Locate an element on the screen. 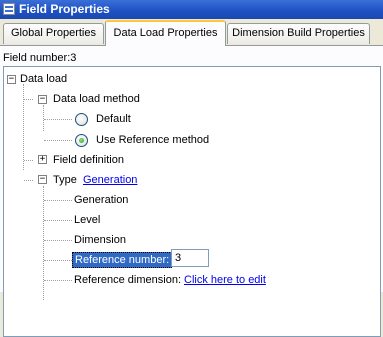 This screenshot has height=337, width=383. tree-node-generation: Generation is located at coordinates (101, 200).